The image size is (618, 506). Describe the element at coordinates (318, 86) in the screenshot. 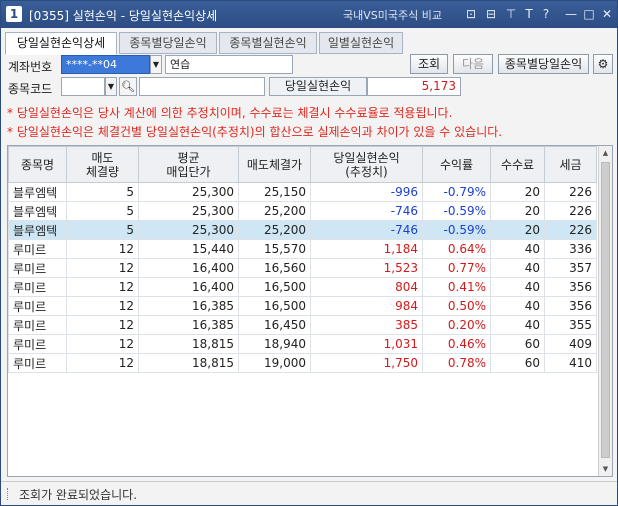

I see `daily-pnl-label: 당일실현손익` at that location.